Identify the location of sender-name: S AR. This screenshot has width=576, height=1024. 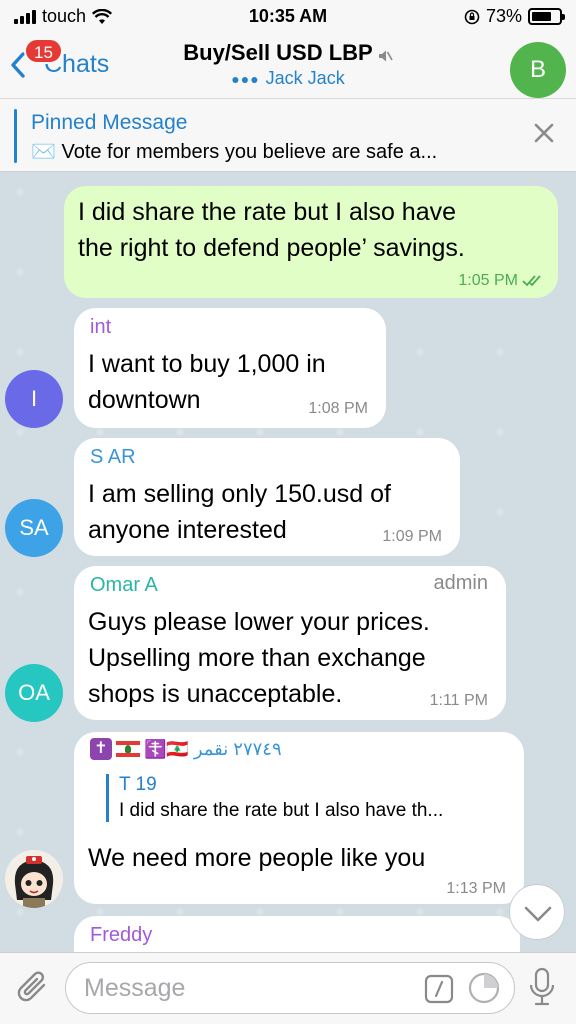
(113, 457).